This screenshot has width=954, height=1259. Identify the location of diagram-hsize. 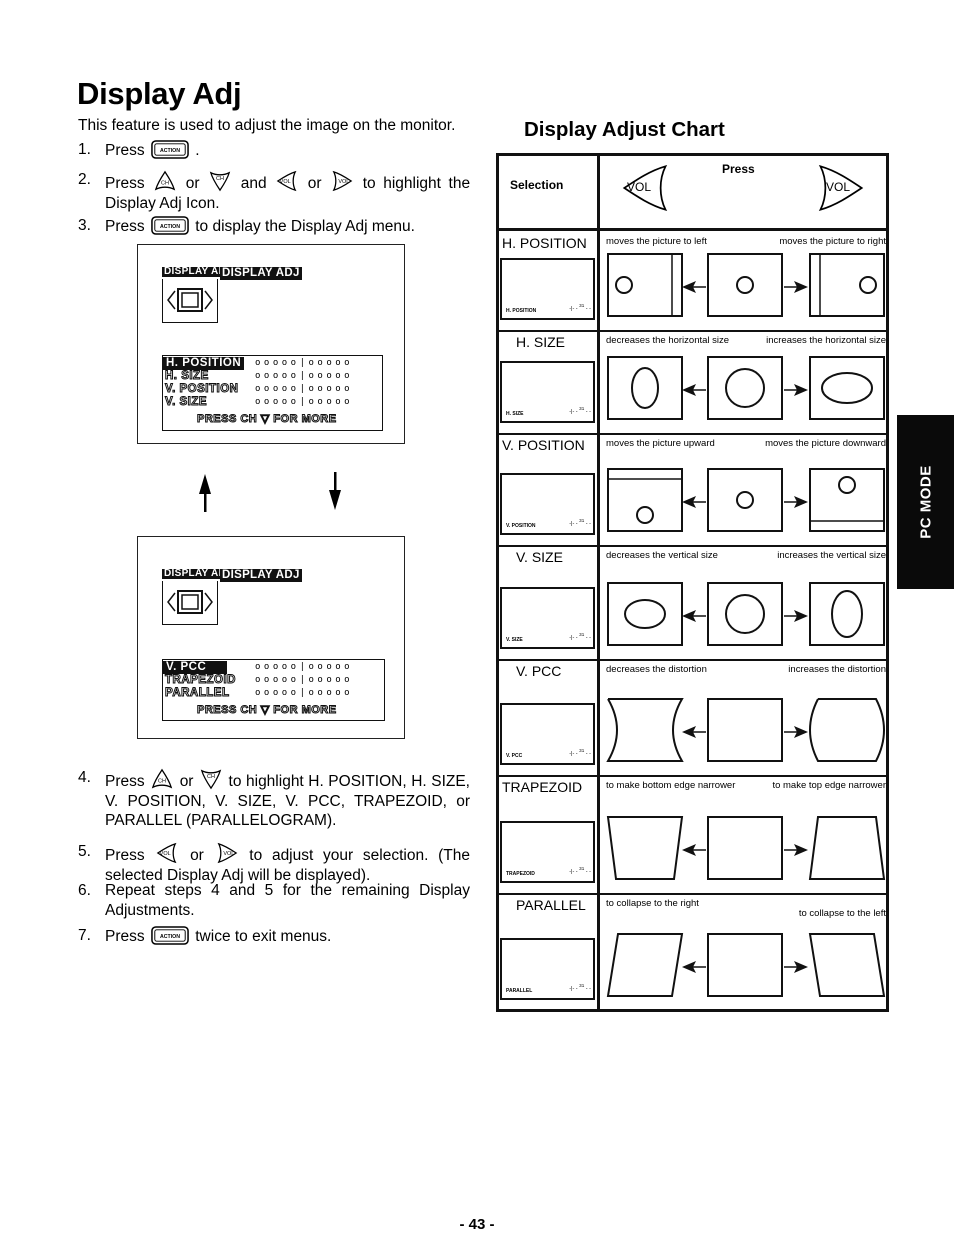
(746, 388).